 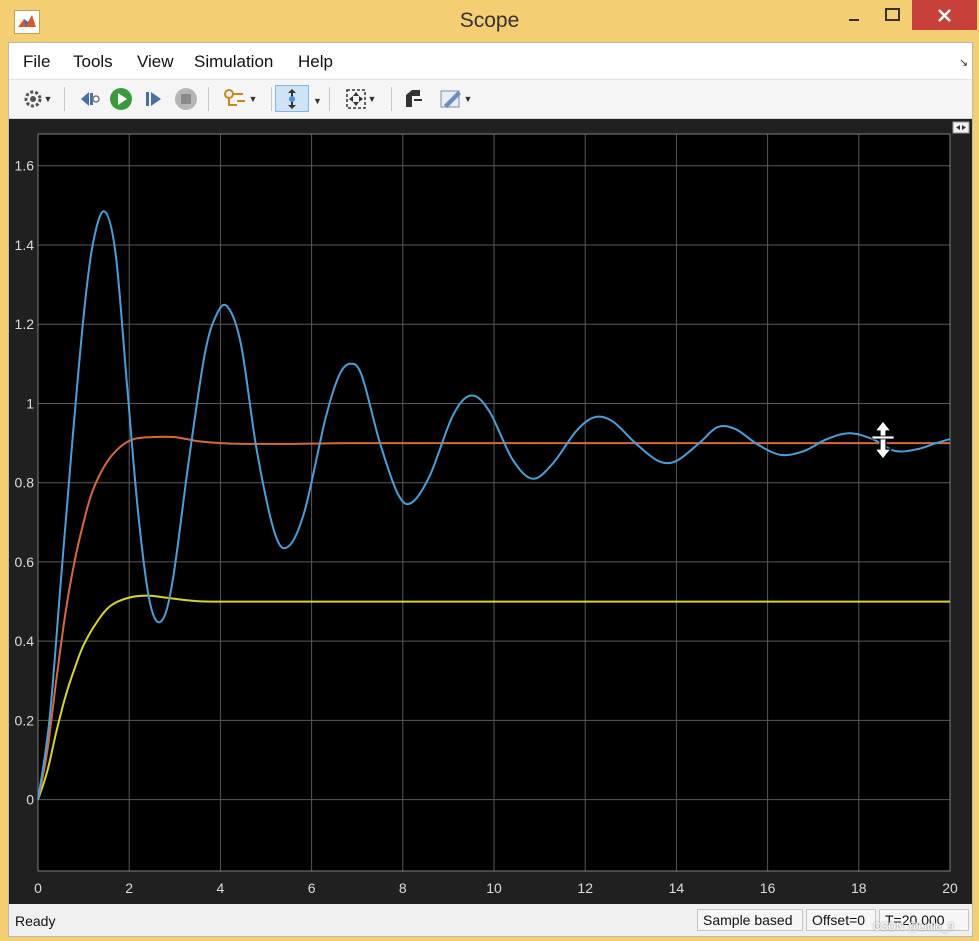 I want to click on style-button: ▼, so click(x=455, y=98).